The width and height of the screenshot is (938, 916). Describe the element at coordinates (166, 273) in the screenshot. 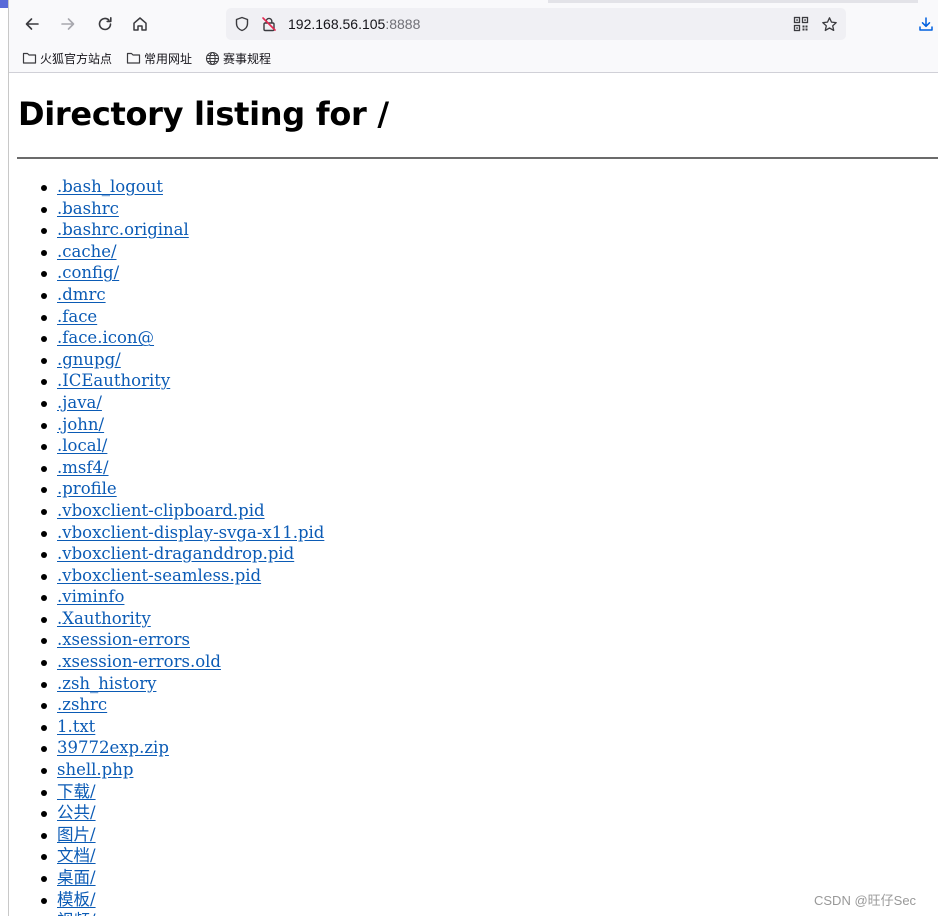

I see `list-item: .config/` at that location.